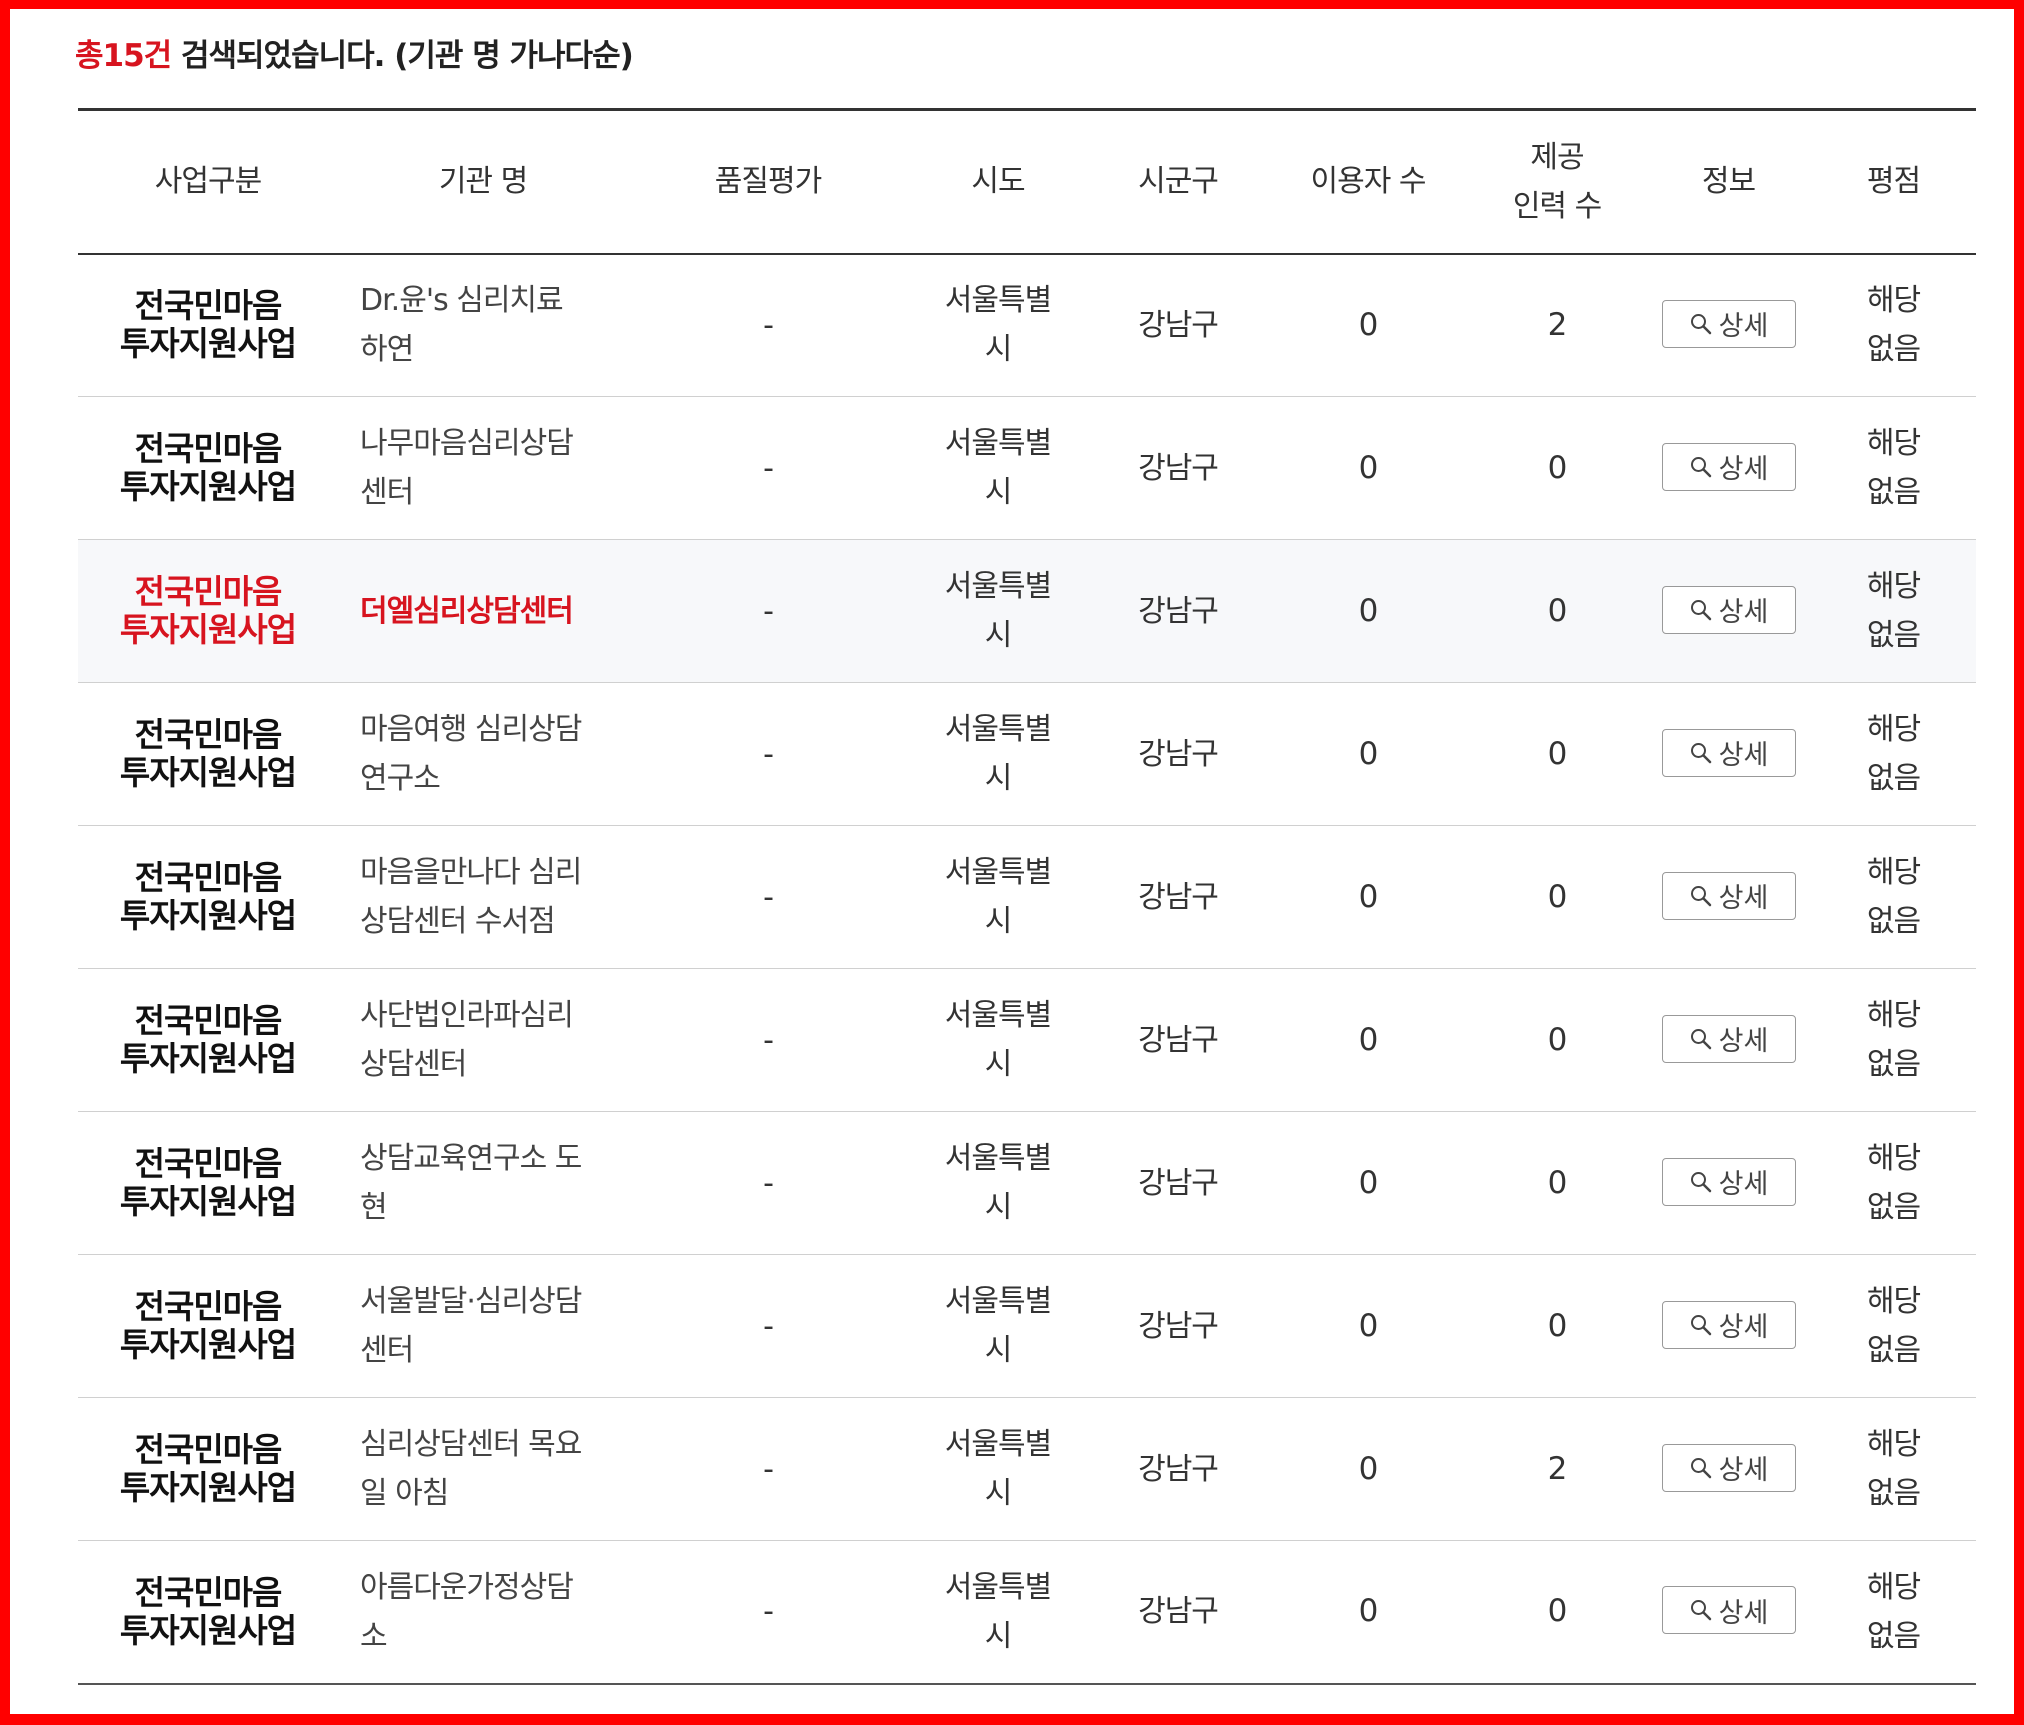 The image size is (2024, 1725). Describe the element at coordinates (137, 56) in the screenshot. I see `result-count: 15건` at that location.